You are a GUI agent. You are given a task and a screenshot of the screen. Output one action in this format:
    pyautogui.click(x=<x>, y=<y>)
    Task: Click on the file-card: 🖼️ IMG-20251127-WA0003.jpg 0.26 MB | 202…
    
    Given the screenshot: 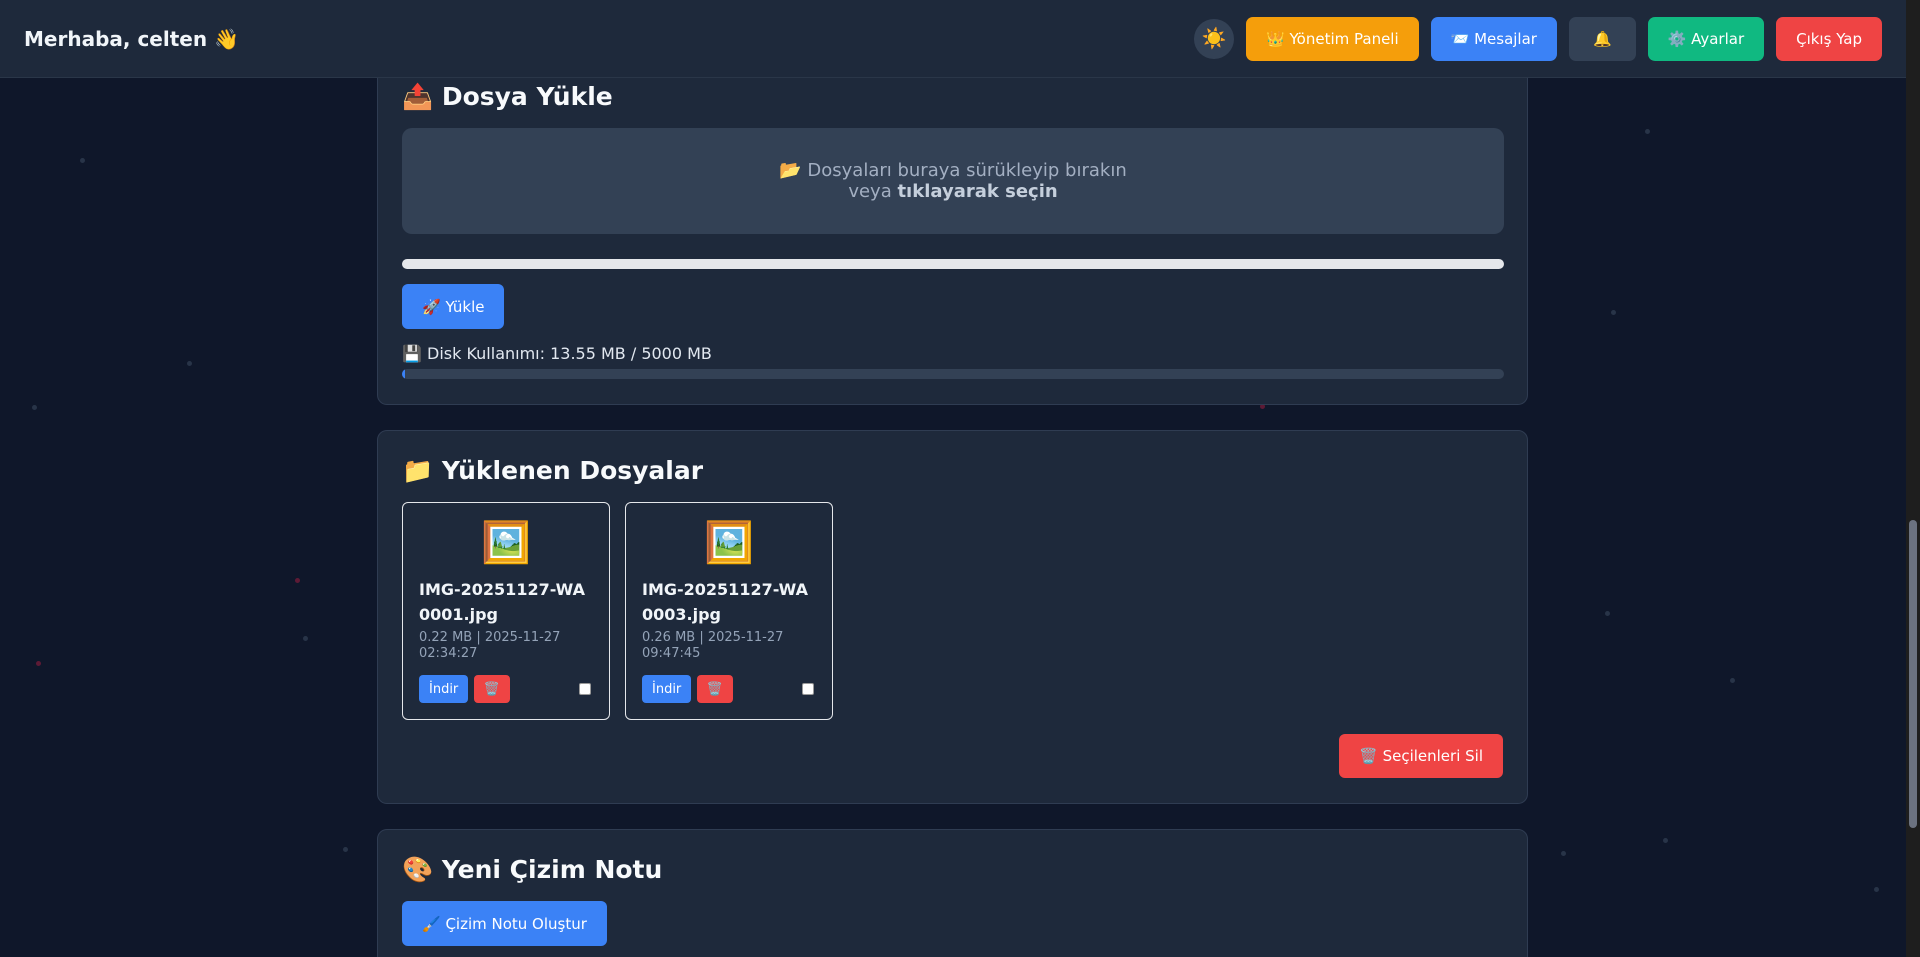 What is the action you would take?
    pyautogui.click(x=729, y=611)
    